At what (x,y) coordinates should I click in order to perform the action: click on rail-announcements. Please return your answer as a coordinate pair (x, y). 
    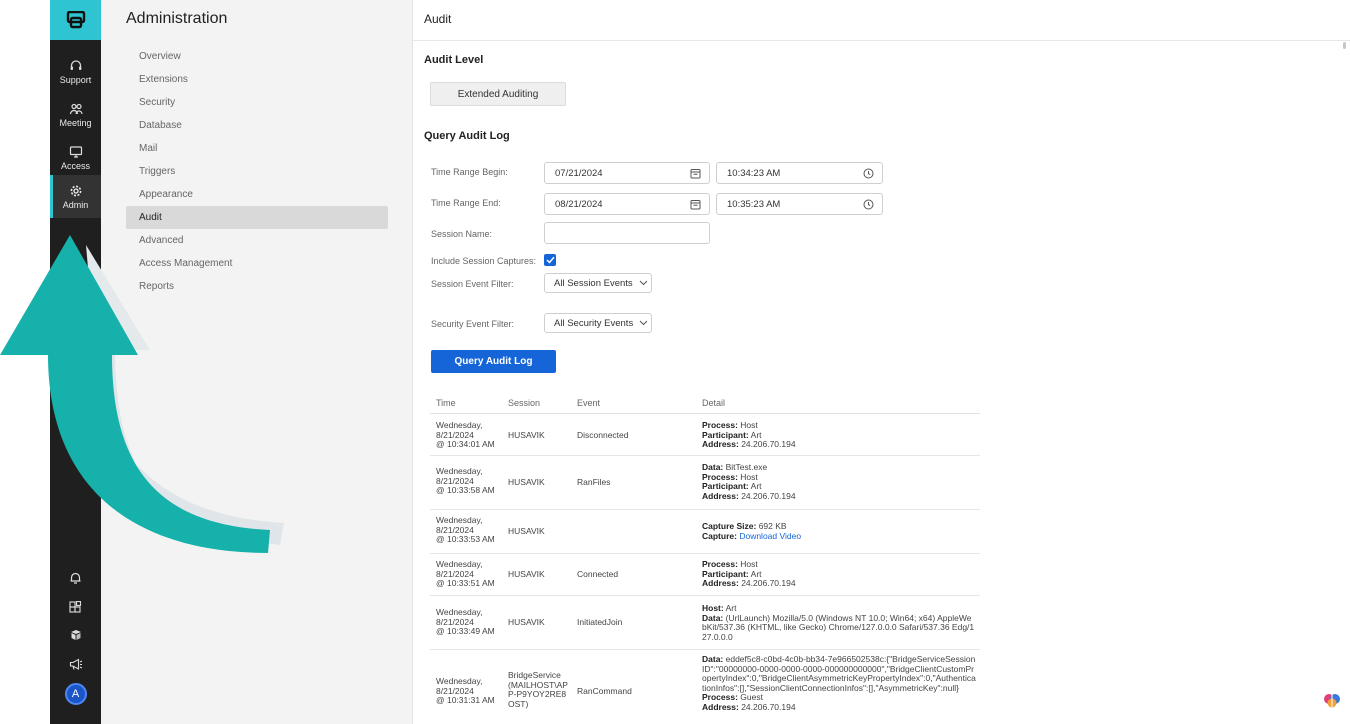
    Looking at the image, I should click on (75, 664).